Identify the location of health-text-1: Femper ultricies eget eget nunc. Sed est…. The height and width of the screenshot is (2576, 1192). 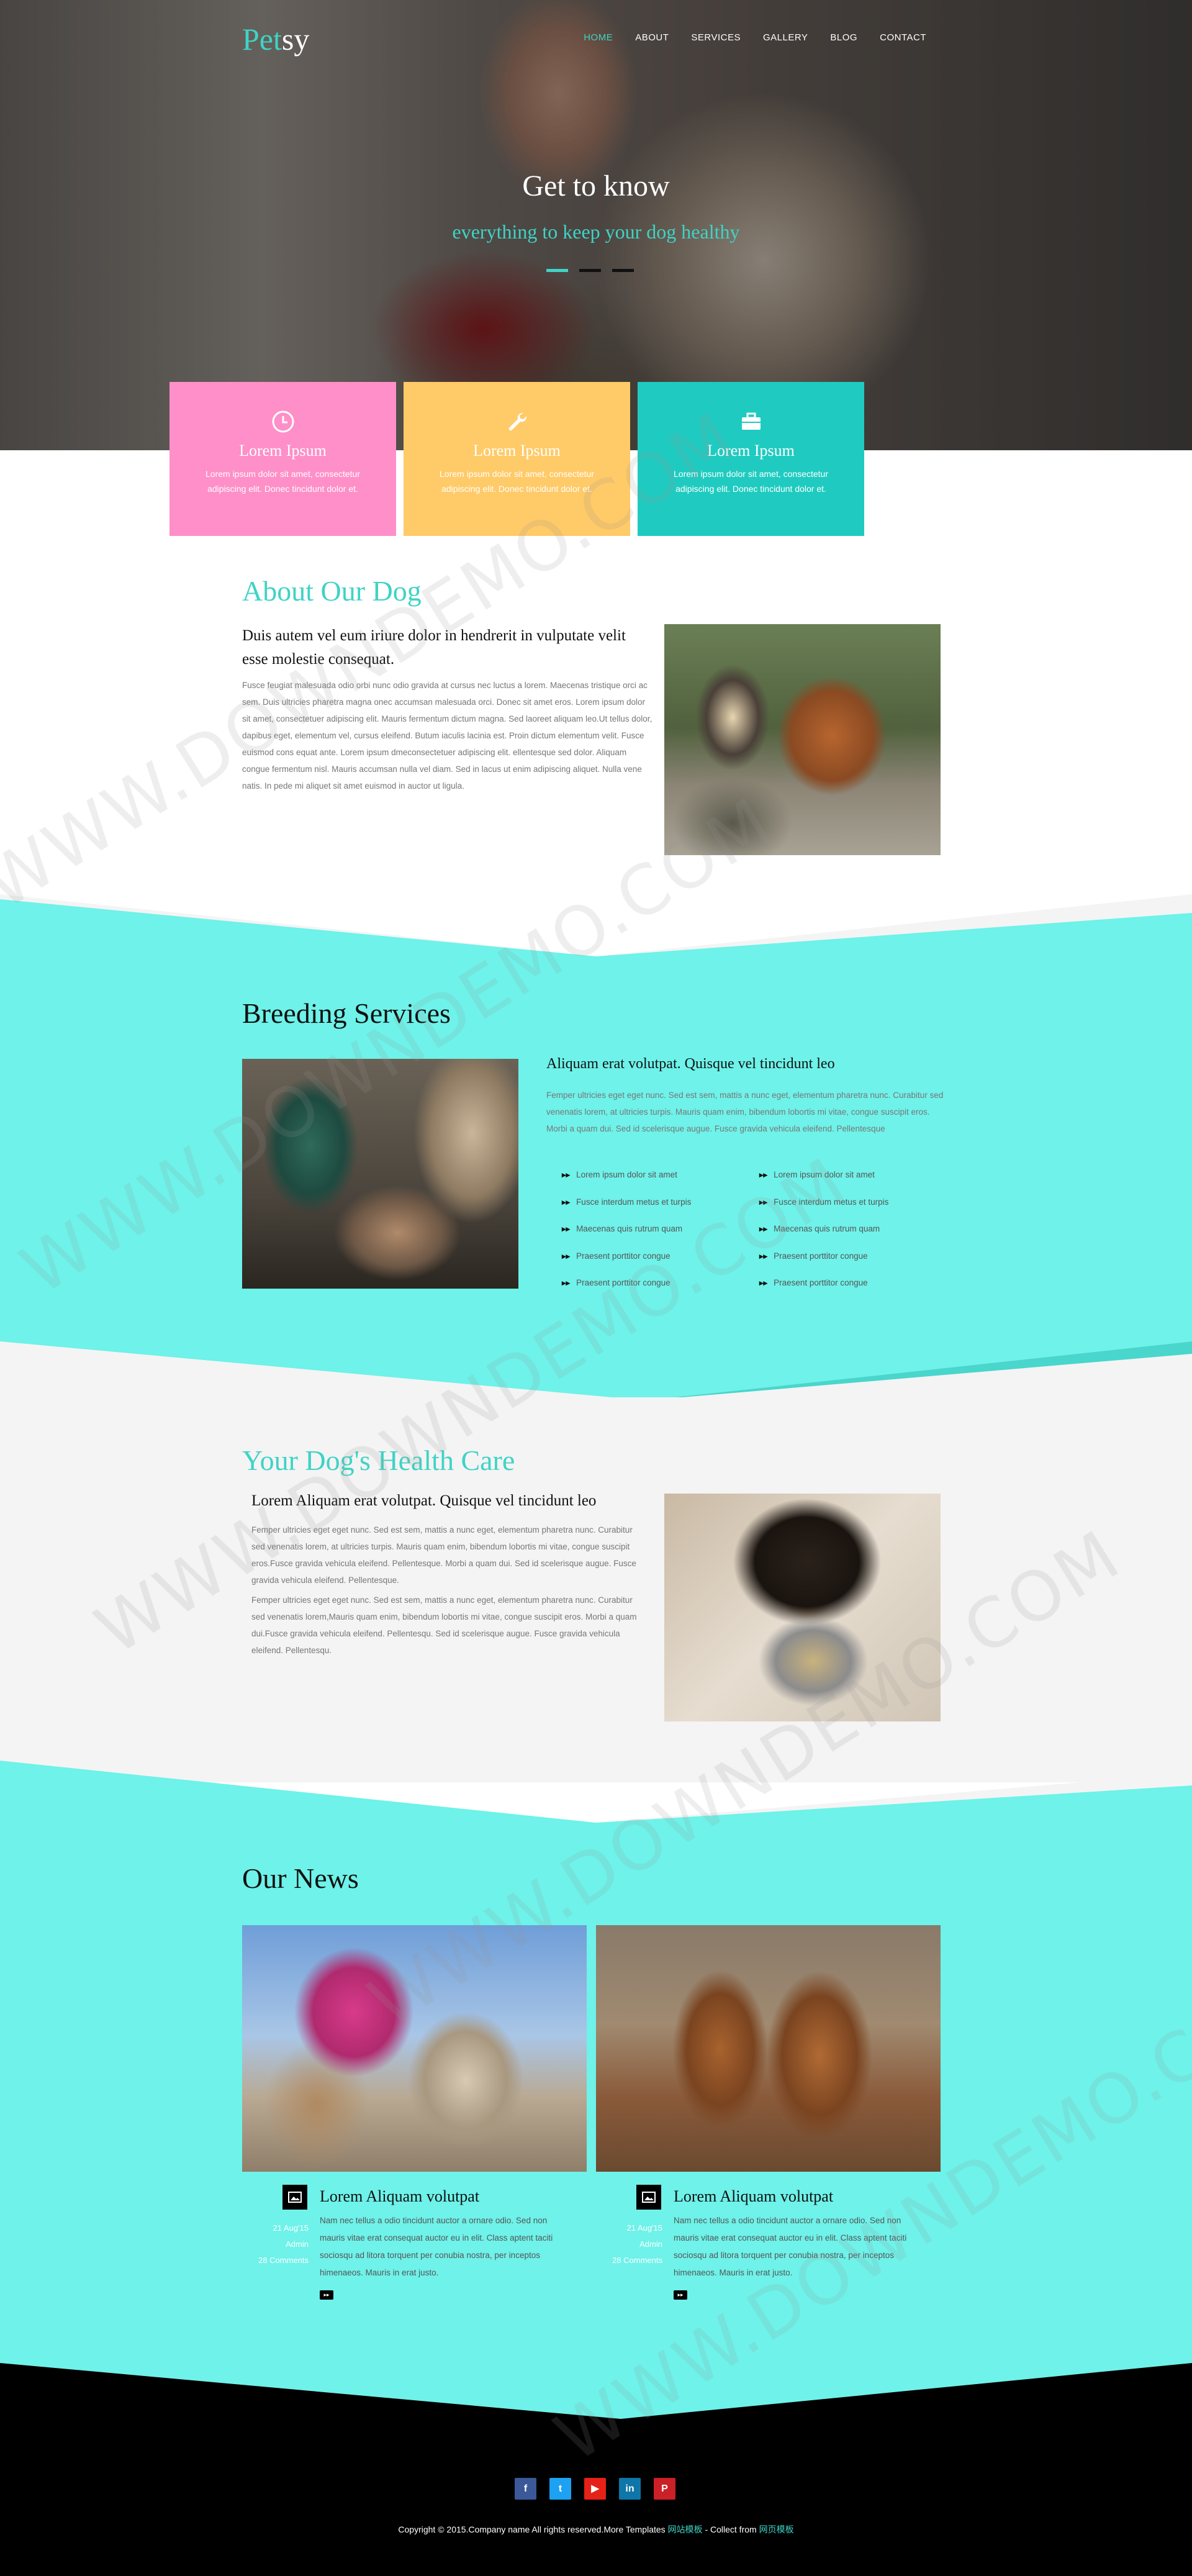
(443, 1555).